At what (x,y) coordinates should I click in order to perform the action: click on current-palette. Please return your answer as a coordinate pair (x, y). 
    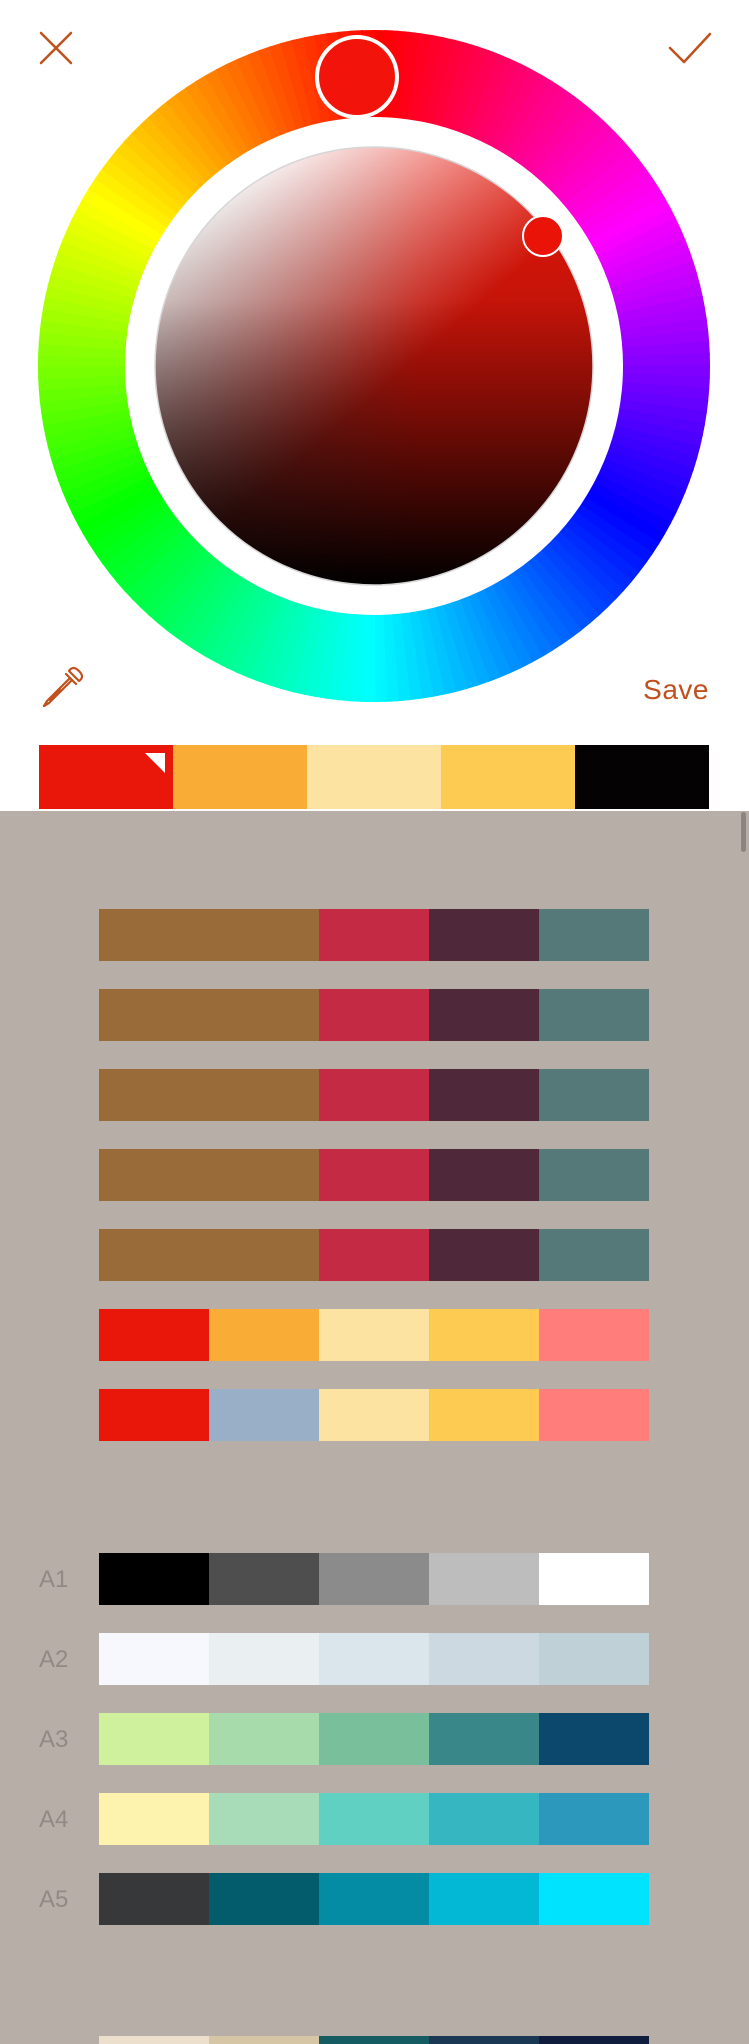
    Looking at the image, I should click on (374, 777).